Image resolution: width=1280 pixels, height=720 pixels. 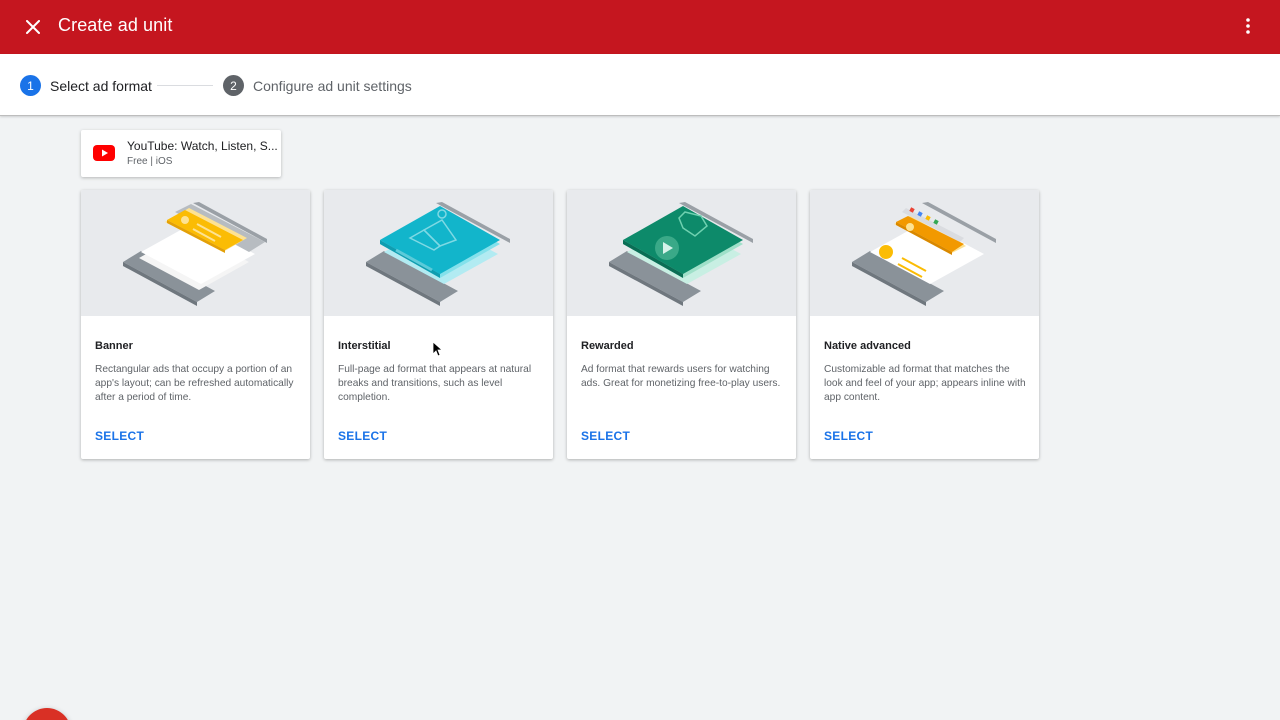 What do you see at coordinates (181, 153) in the screenshot?
I see `selected-app-chip: YouTube: Watch, Listen, S... Free | iOS` at bounding box center [181, 153].